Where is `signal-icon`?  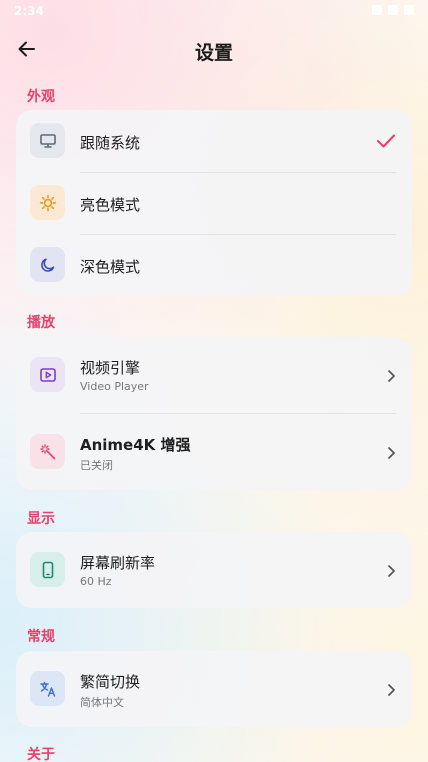
signal-icon is located at coordinates (393, 10).